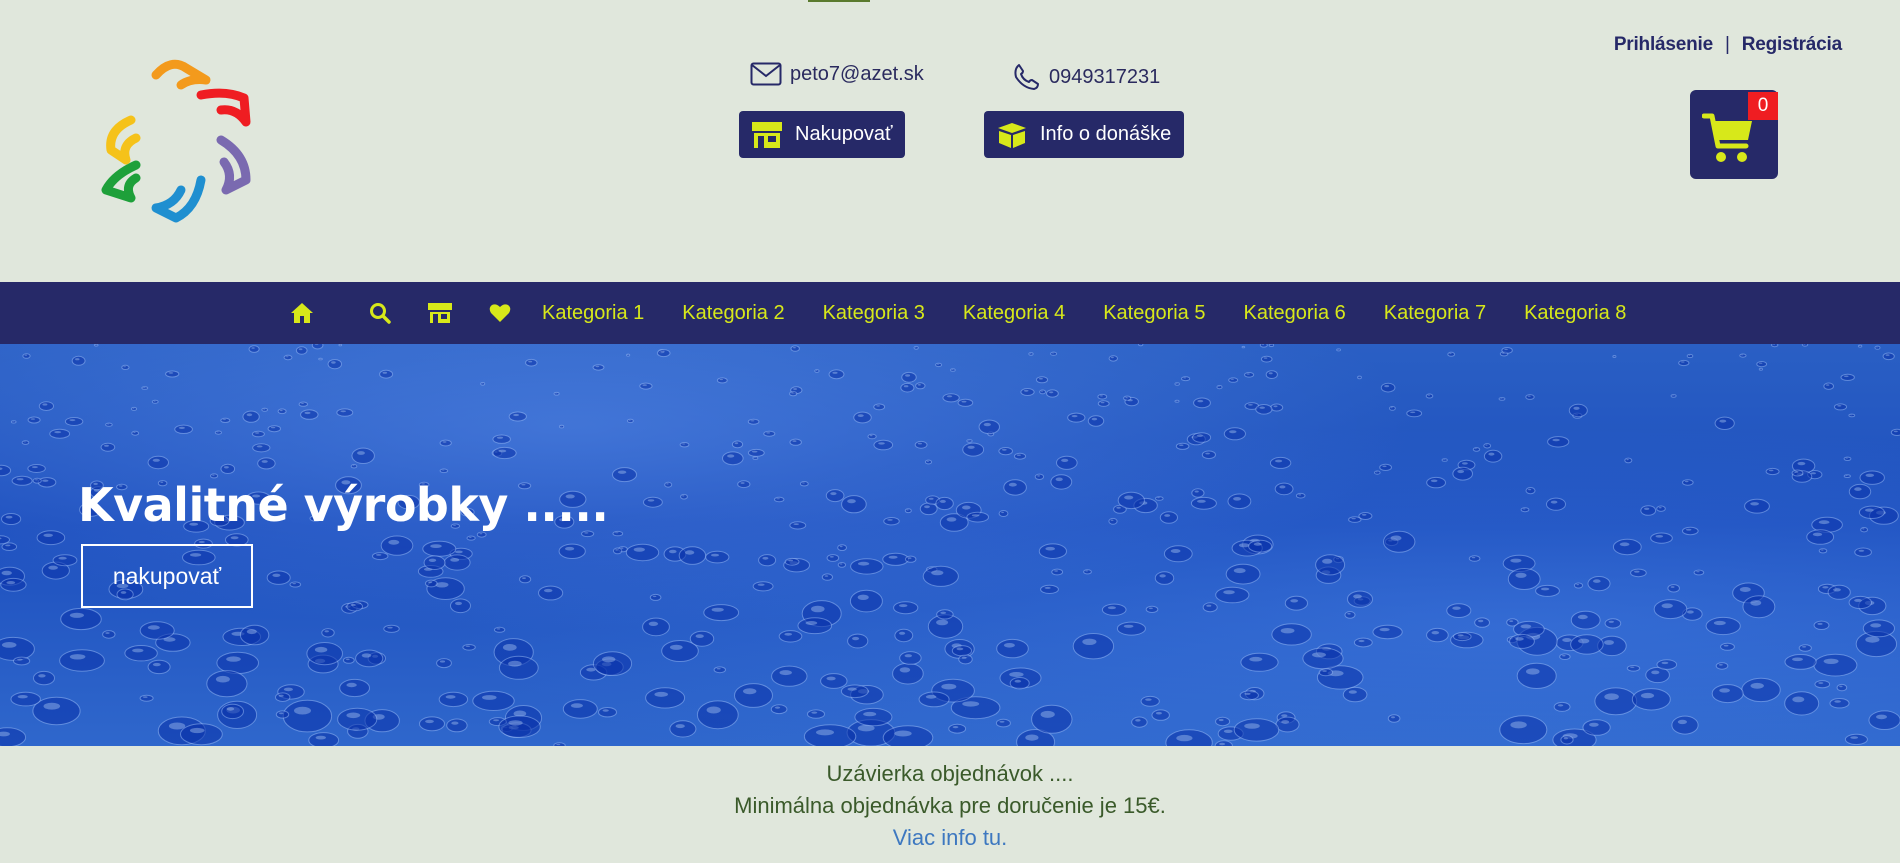  I want to click on search-icon, so click(380, 313).